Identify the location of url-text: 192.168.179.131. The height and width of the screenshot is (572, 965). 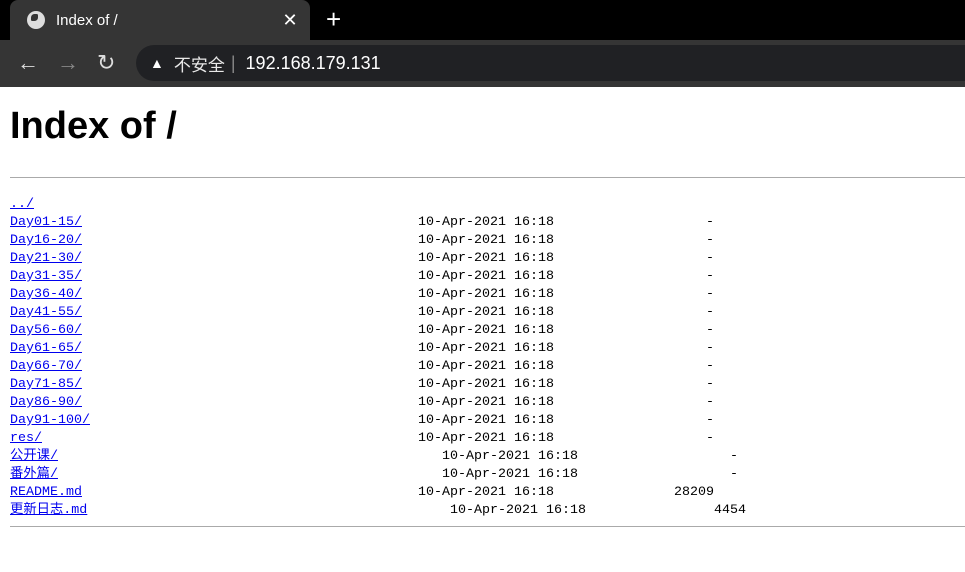
(313, 63).